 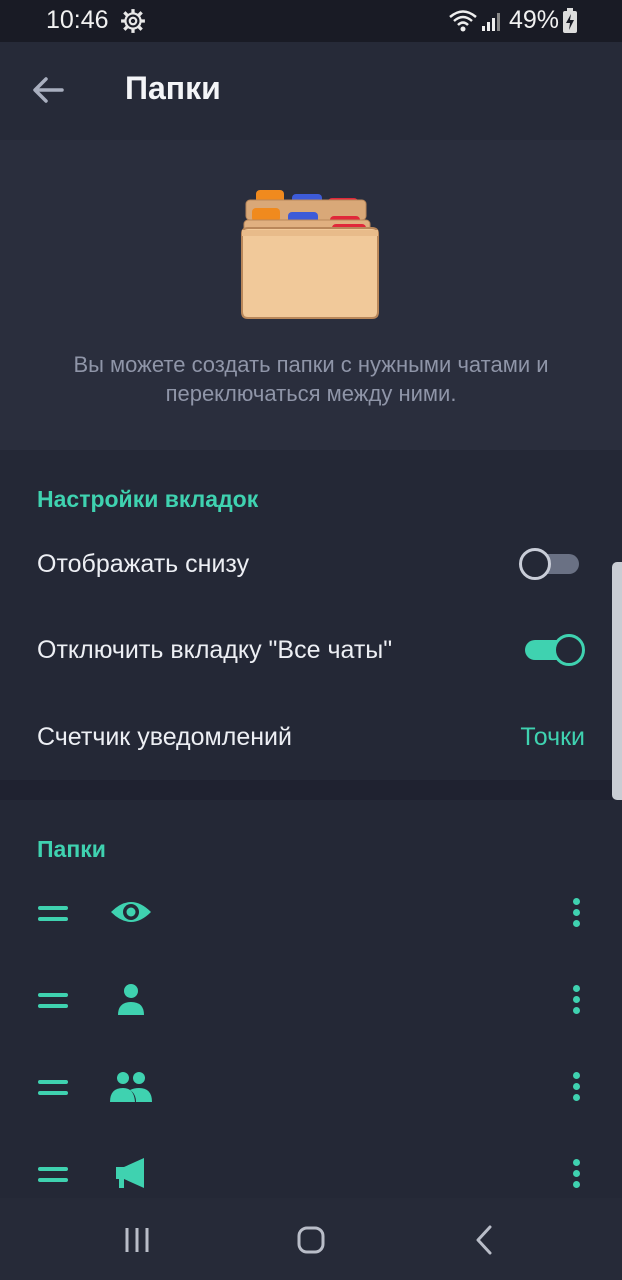 I want to click on notification-counter-value: Точки, so click(x=552, y=737).